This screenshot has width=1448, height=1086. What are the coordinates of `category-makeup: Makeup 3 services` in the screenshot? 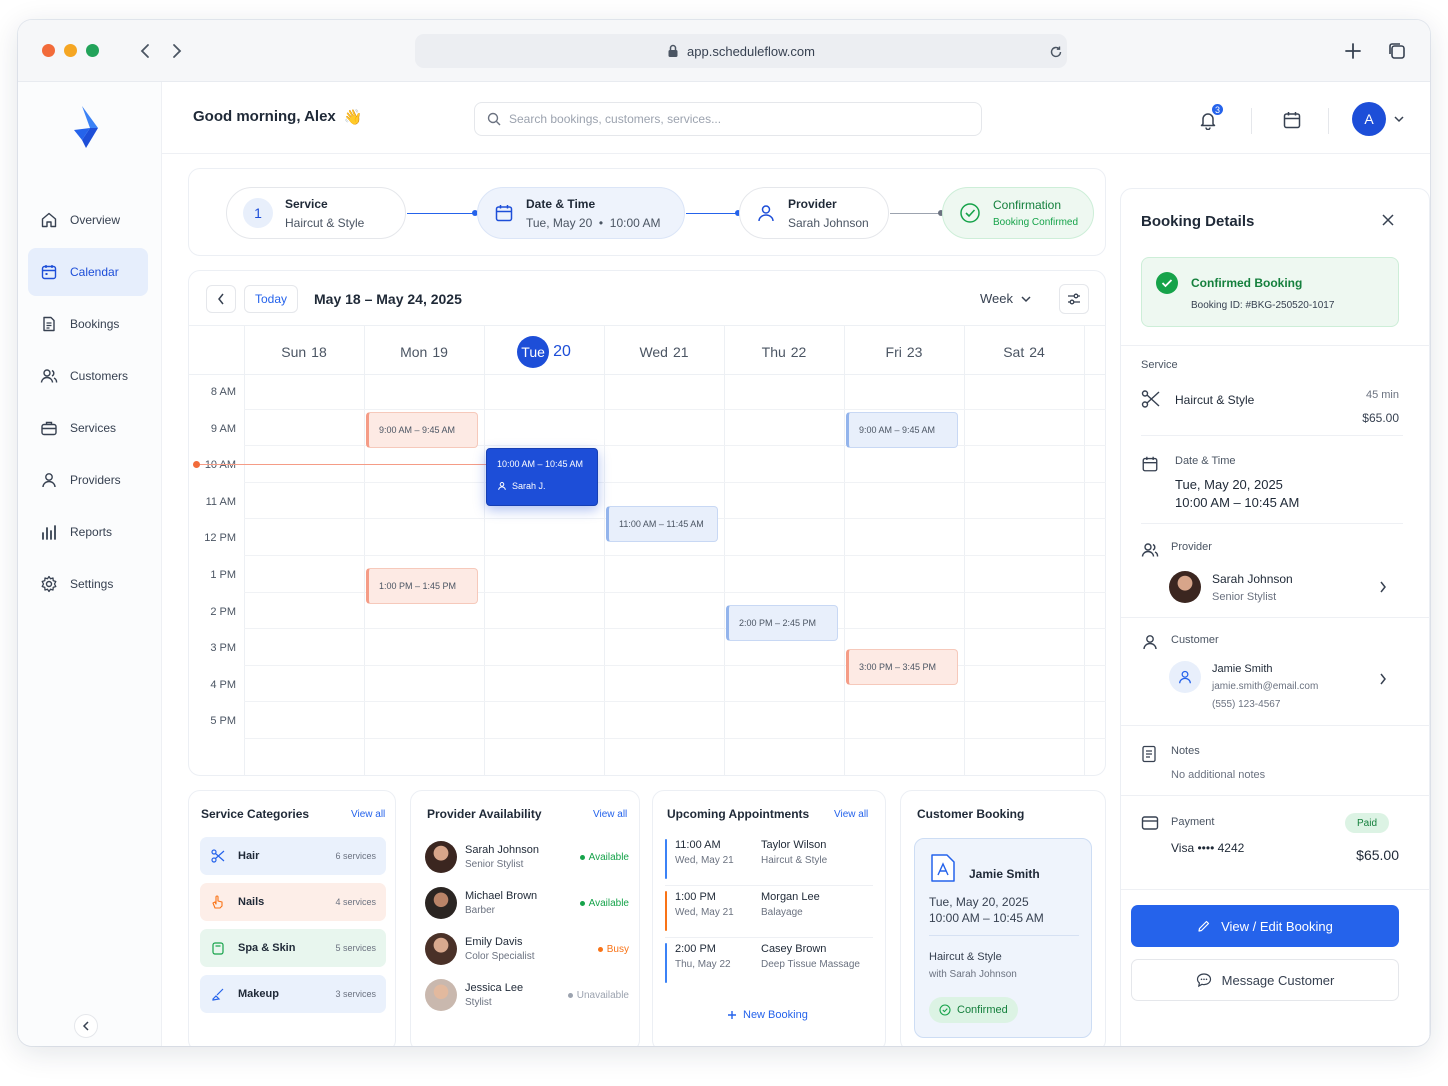 It's located at (293, 994).